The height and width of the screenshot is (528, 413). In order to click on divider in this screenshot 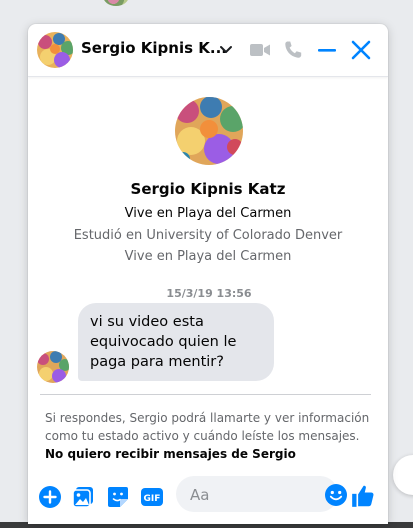, I will do `click(205, 394)`.